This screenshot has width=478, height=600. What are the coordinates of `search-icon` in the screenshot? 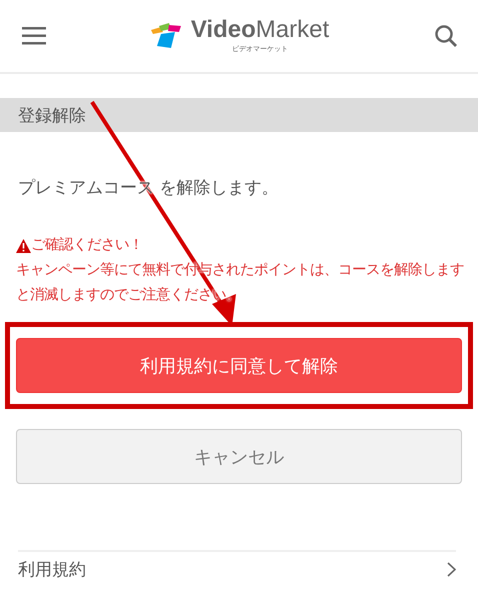 It's located at (446, 36).